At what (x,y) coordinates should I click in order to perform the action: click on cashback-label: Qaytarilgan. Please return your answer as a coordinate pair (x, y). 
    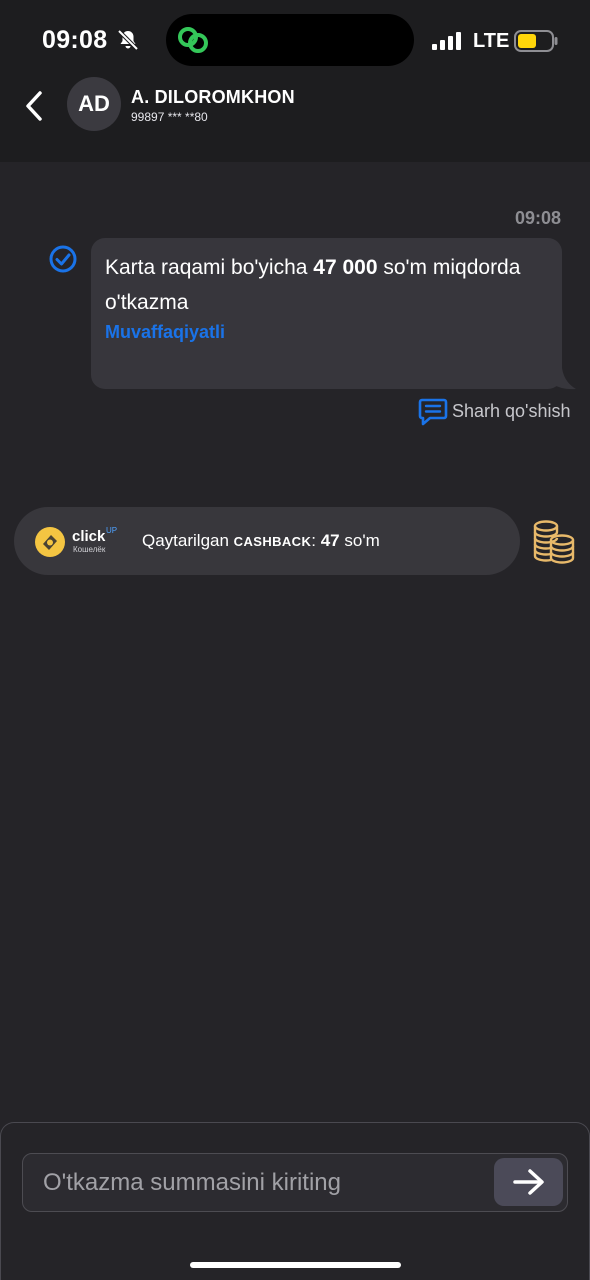
    Looking at the image, I should click on (188, 540).